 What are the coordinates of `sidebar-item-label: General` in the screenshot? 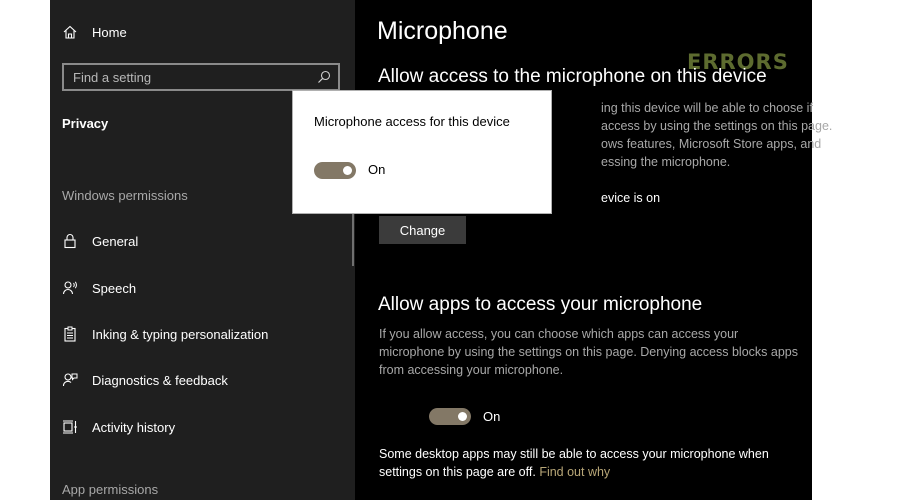 It's located at (115, 241).